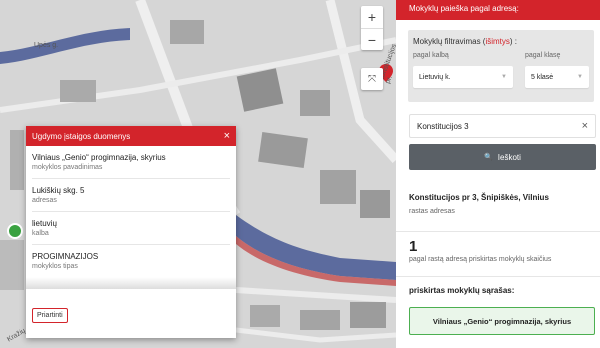  What do you see at coordinates (131, 228) in the screenshot?
I see `info-row-language: lietuvių kalba` at bounding box center [131, 228].